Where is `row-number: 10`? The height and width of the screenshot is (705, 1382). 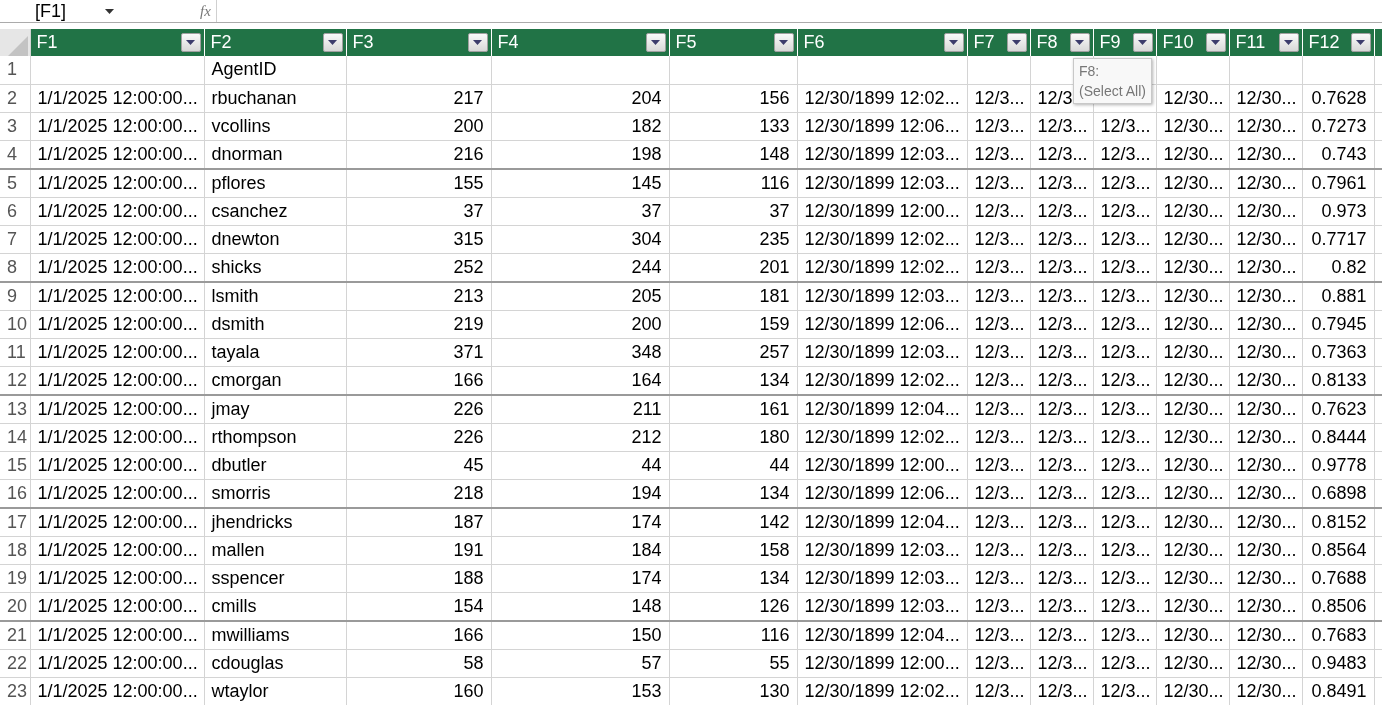 row-number: 10 is located at coordinates (15, 324).